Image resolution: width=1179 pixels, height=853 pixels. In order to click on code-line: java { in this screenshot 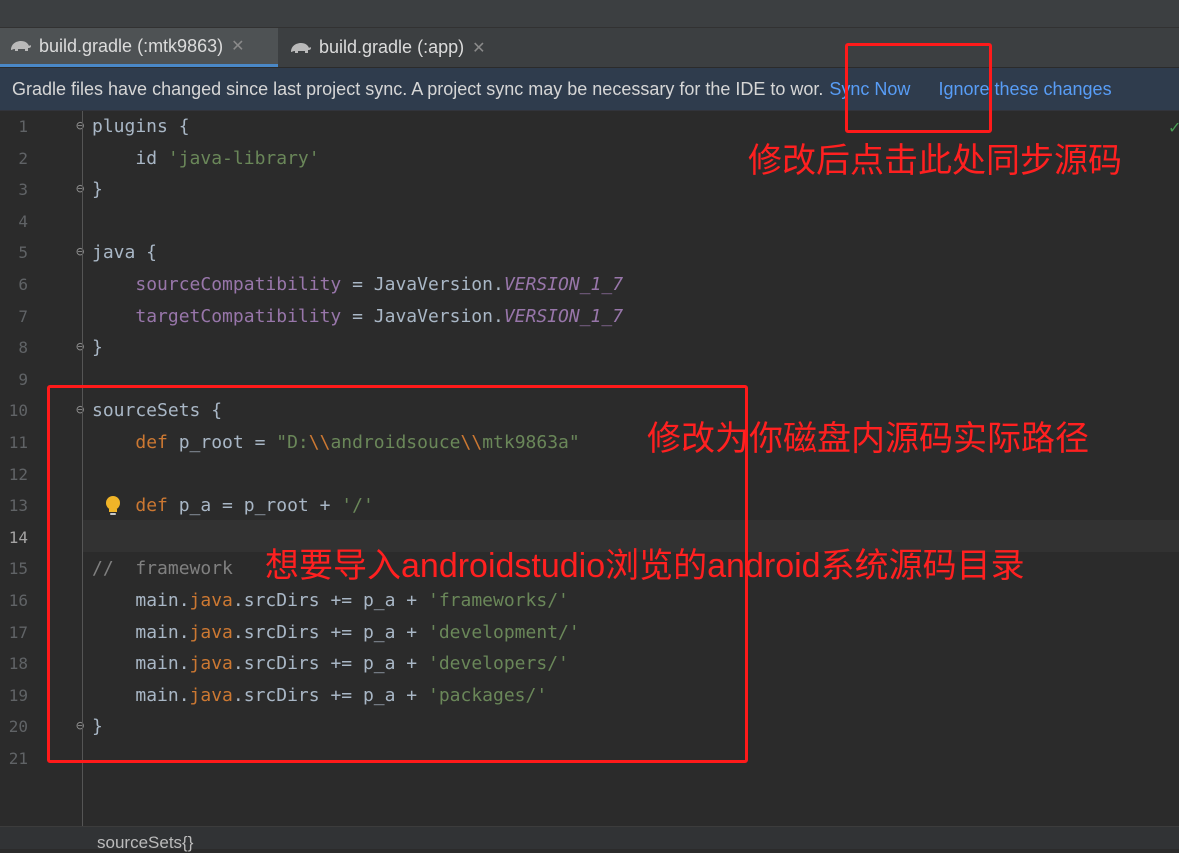, I will do `click(125, 253)`.